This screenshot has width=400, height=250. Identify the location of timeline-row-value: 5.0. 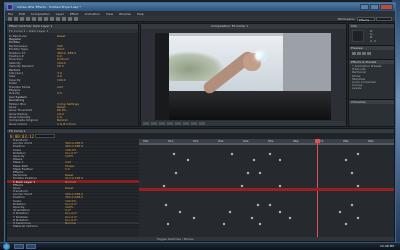
(67, 169).